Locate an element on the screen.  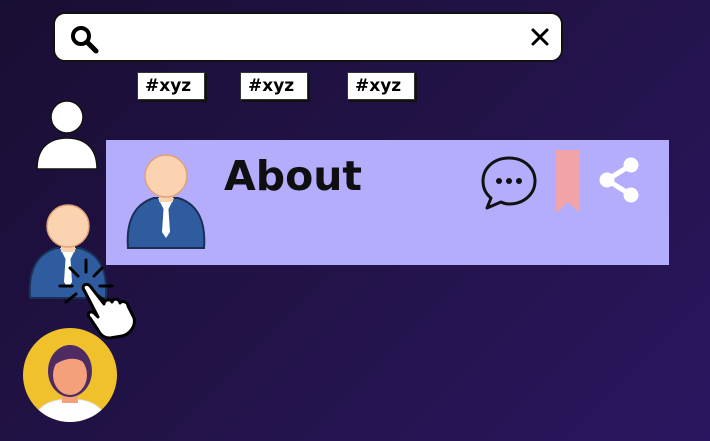
search-bar is located at coordinates (308, 37).